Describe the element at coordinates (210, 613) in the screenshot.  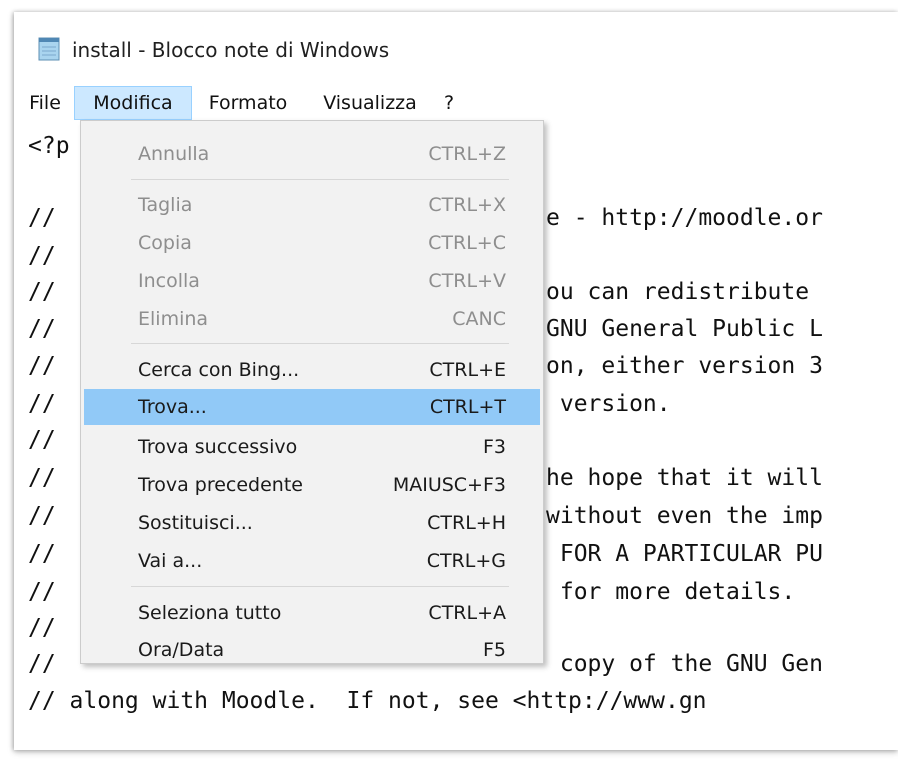
I see `menu-item-label: Seleziona tutto` at that location.